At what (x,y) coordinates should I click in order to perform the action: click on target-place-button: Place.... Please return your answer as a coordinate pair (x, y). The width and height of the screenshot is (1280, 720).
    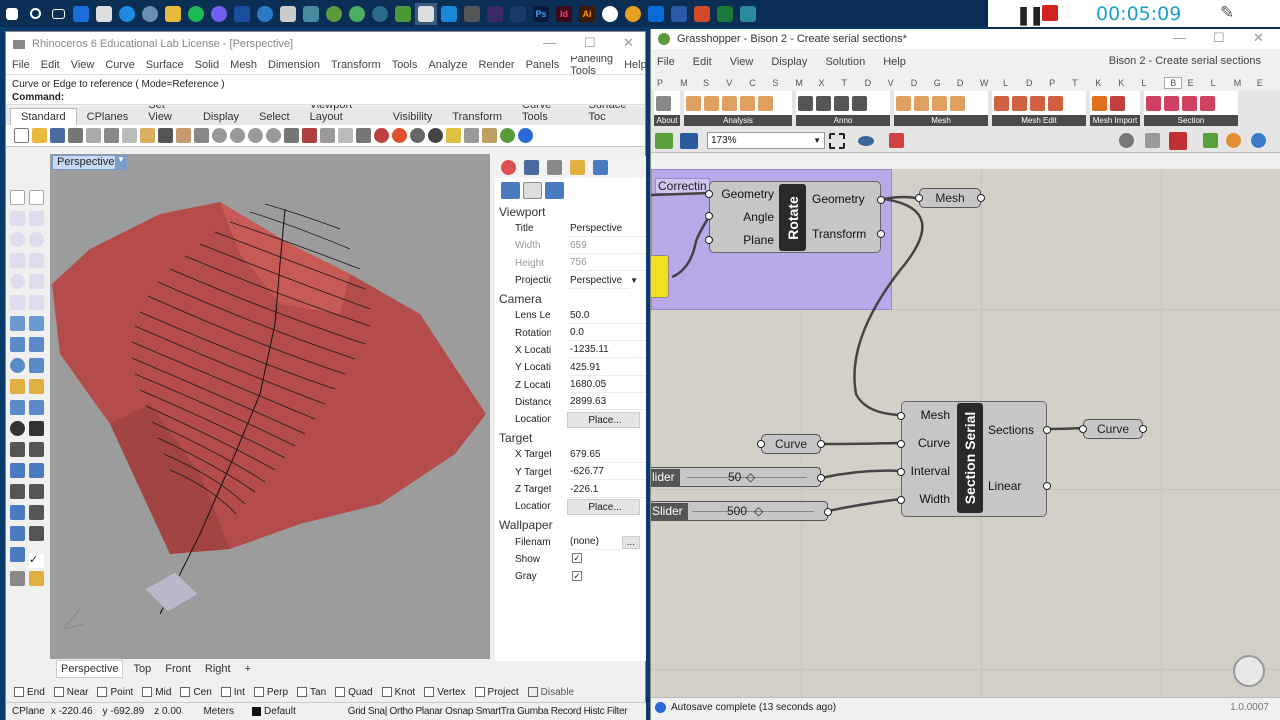
    Looking at the image, I should click on (603, 506).